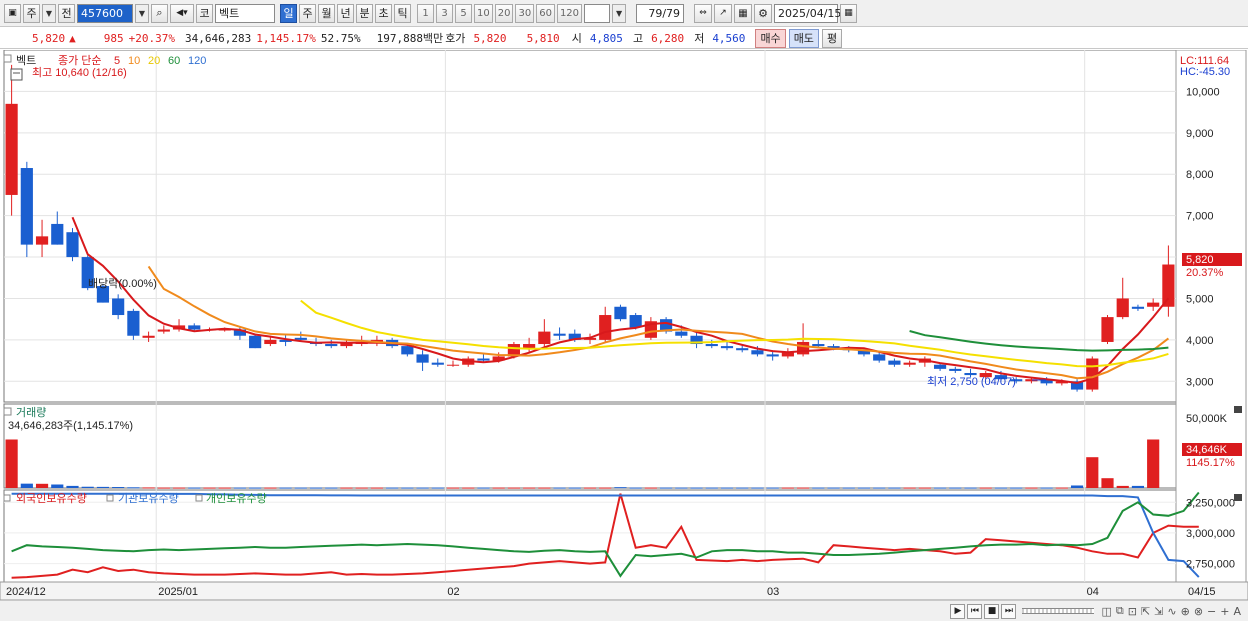 This screenshot has height=621, width=1248. I want to click on period-month-button: 월, so click(326, 13).